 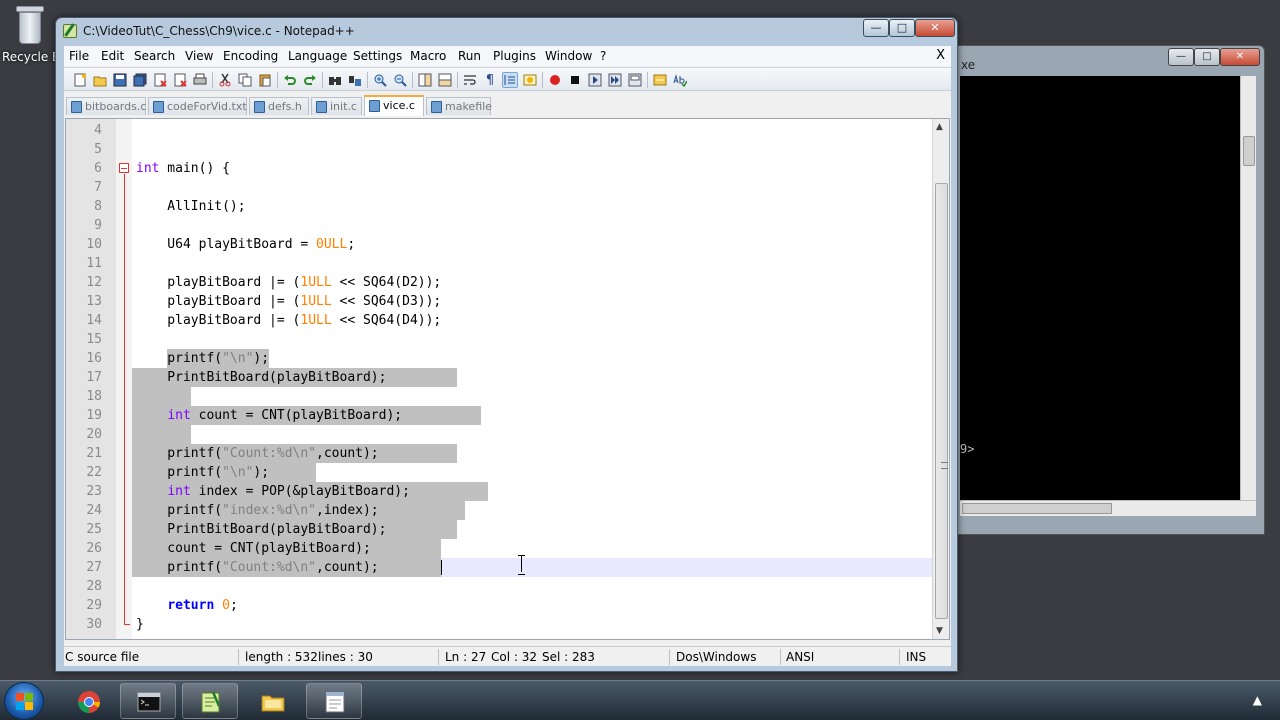 I want to click on code-line: 10 U64 playBitBoard = 0ULL;, so click(x=500, y=244).